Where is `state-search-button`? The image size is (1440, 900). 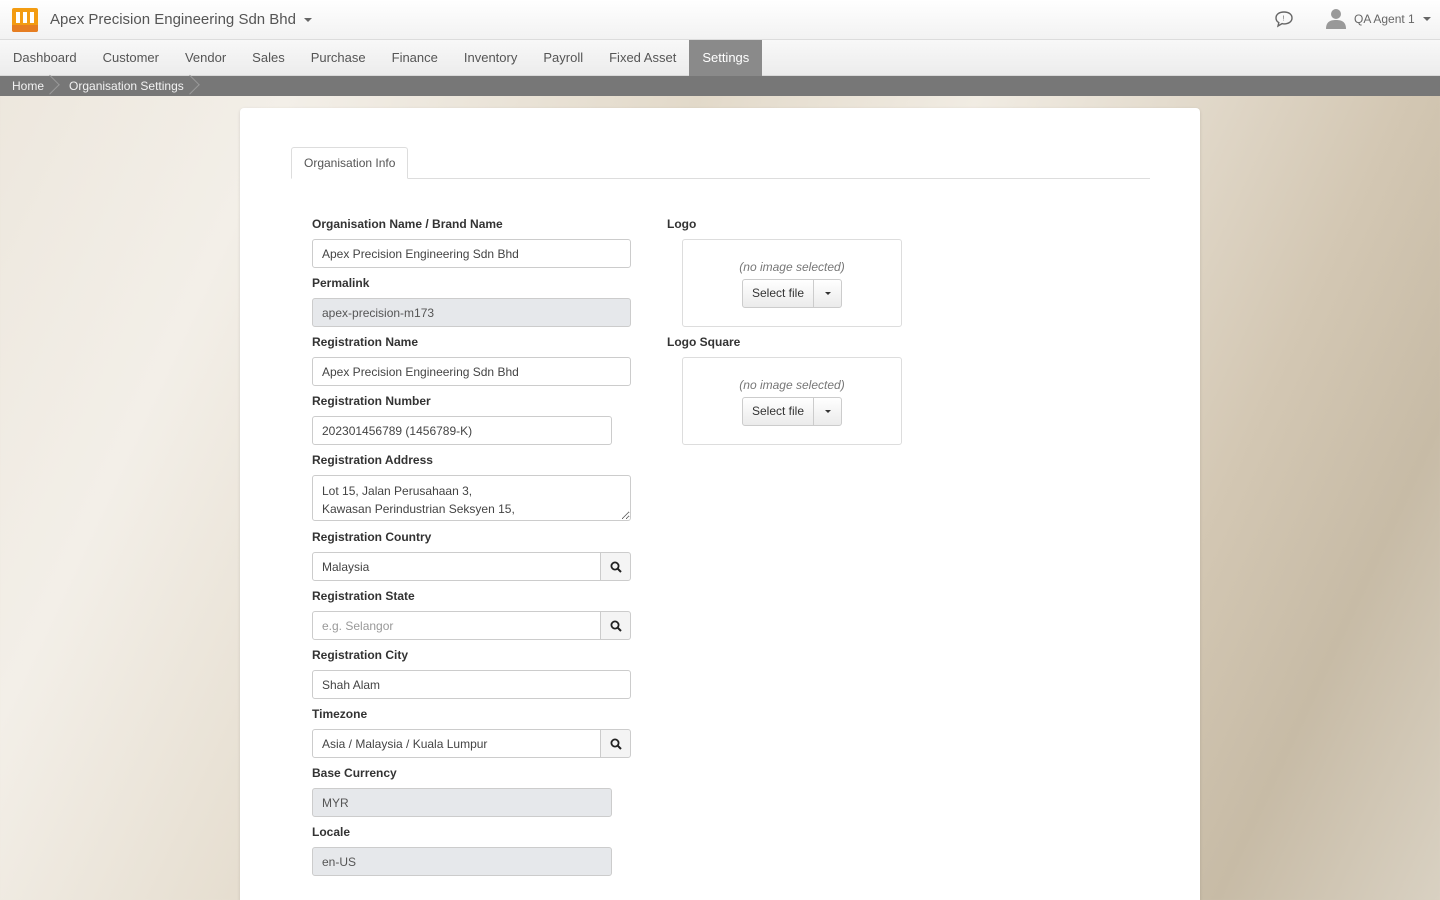
state-search-button is located at coordinates (615, 625).